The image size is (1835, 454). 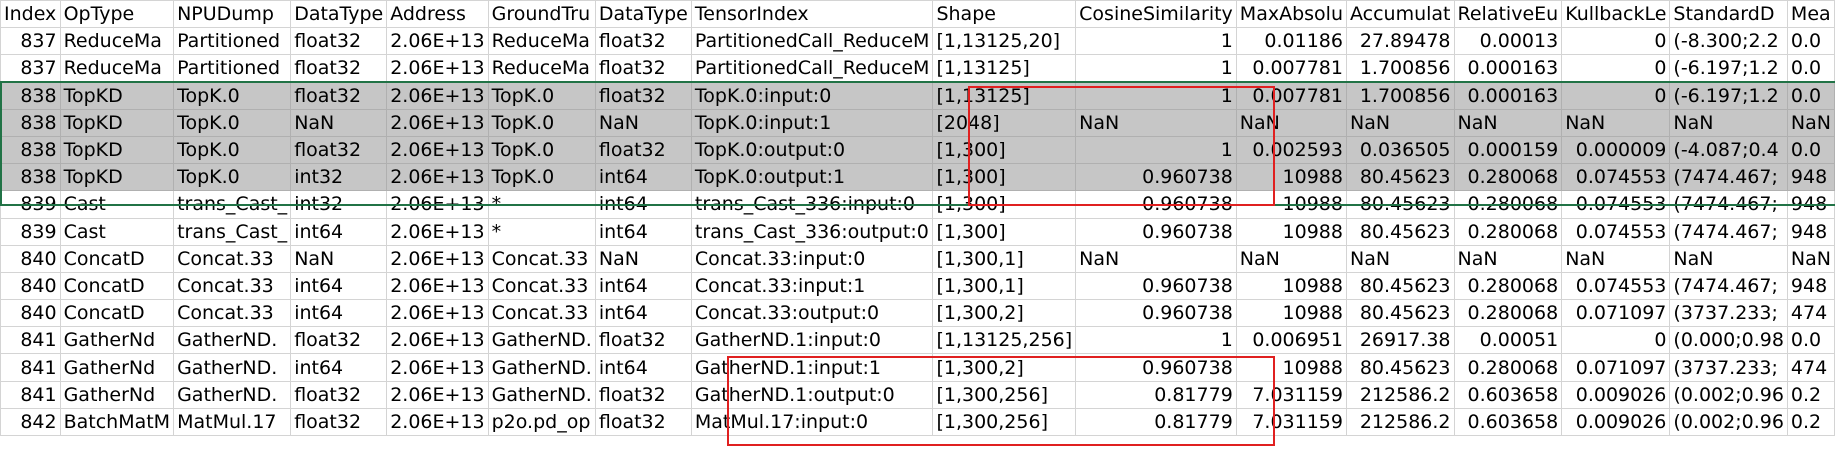 What do you see at coordinates (30, 41) in the screenshot?
I see `table-cell: 837` at bounding box center [30, 41].